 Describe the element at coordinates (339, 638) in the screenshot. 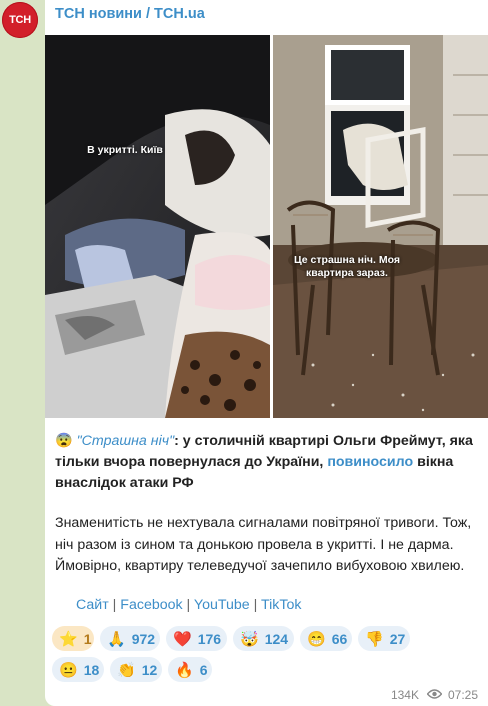

I see `reaction-count: 66` at that location.